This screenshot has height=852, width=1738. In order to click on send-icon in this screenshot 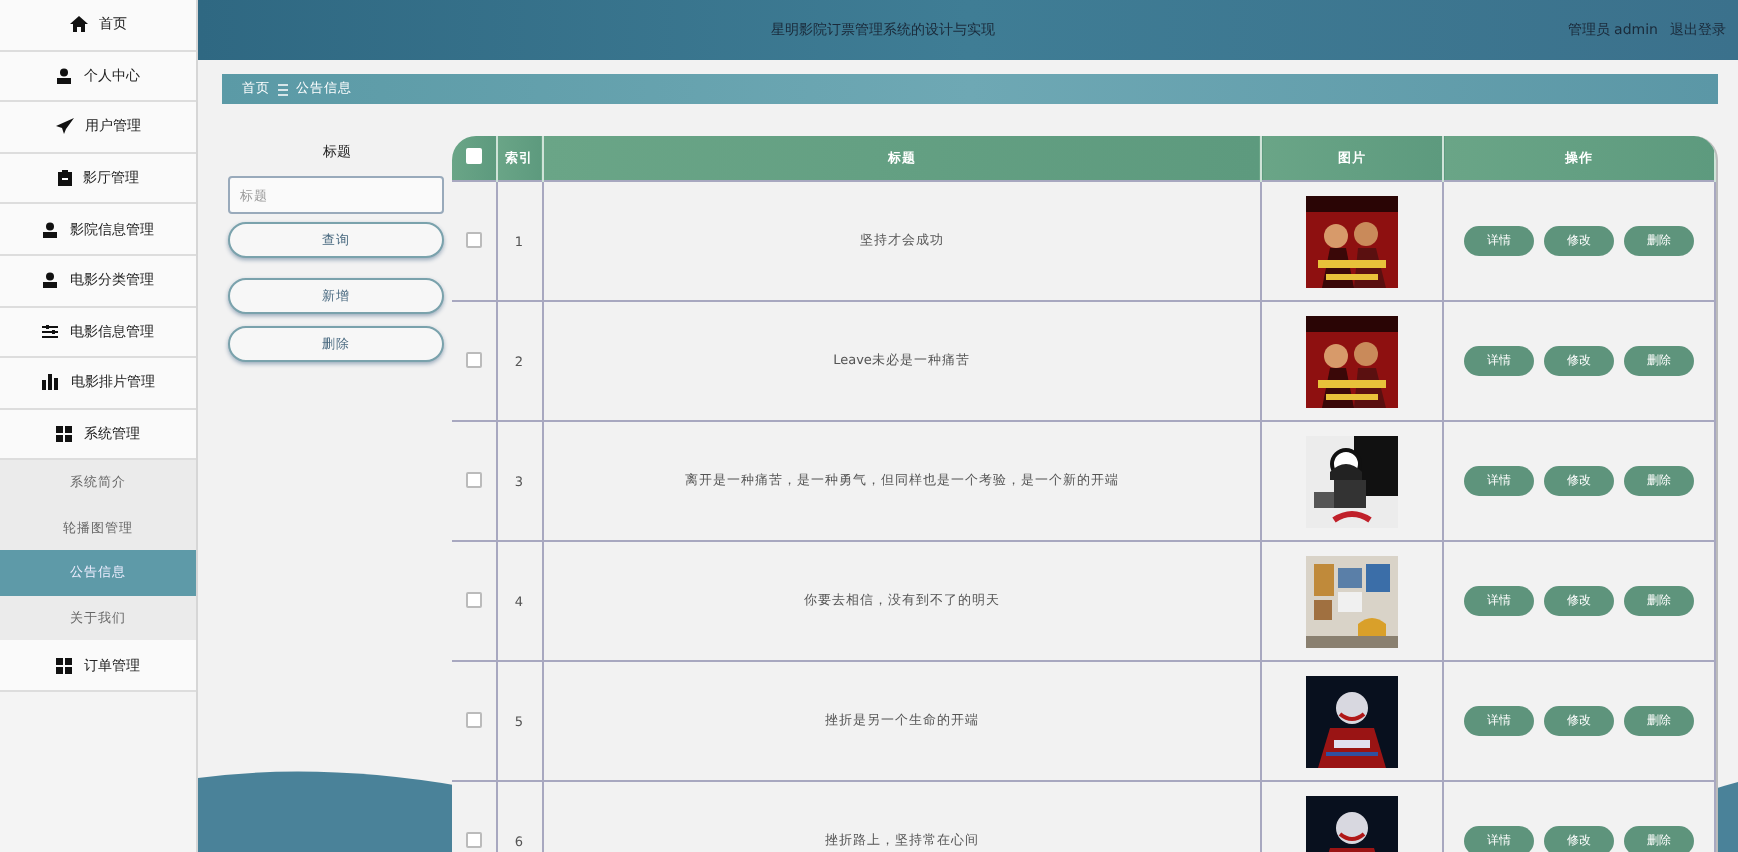, I will do `click(64, 126)`.